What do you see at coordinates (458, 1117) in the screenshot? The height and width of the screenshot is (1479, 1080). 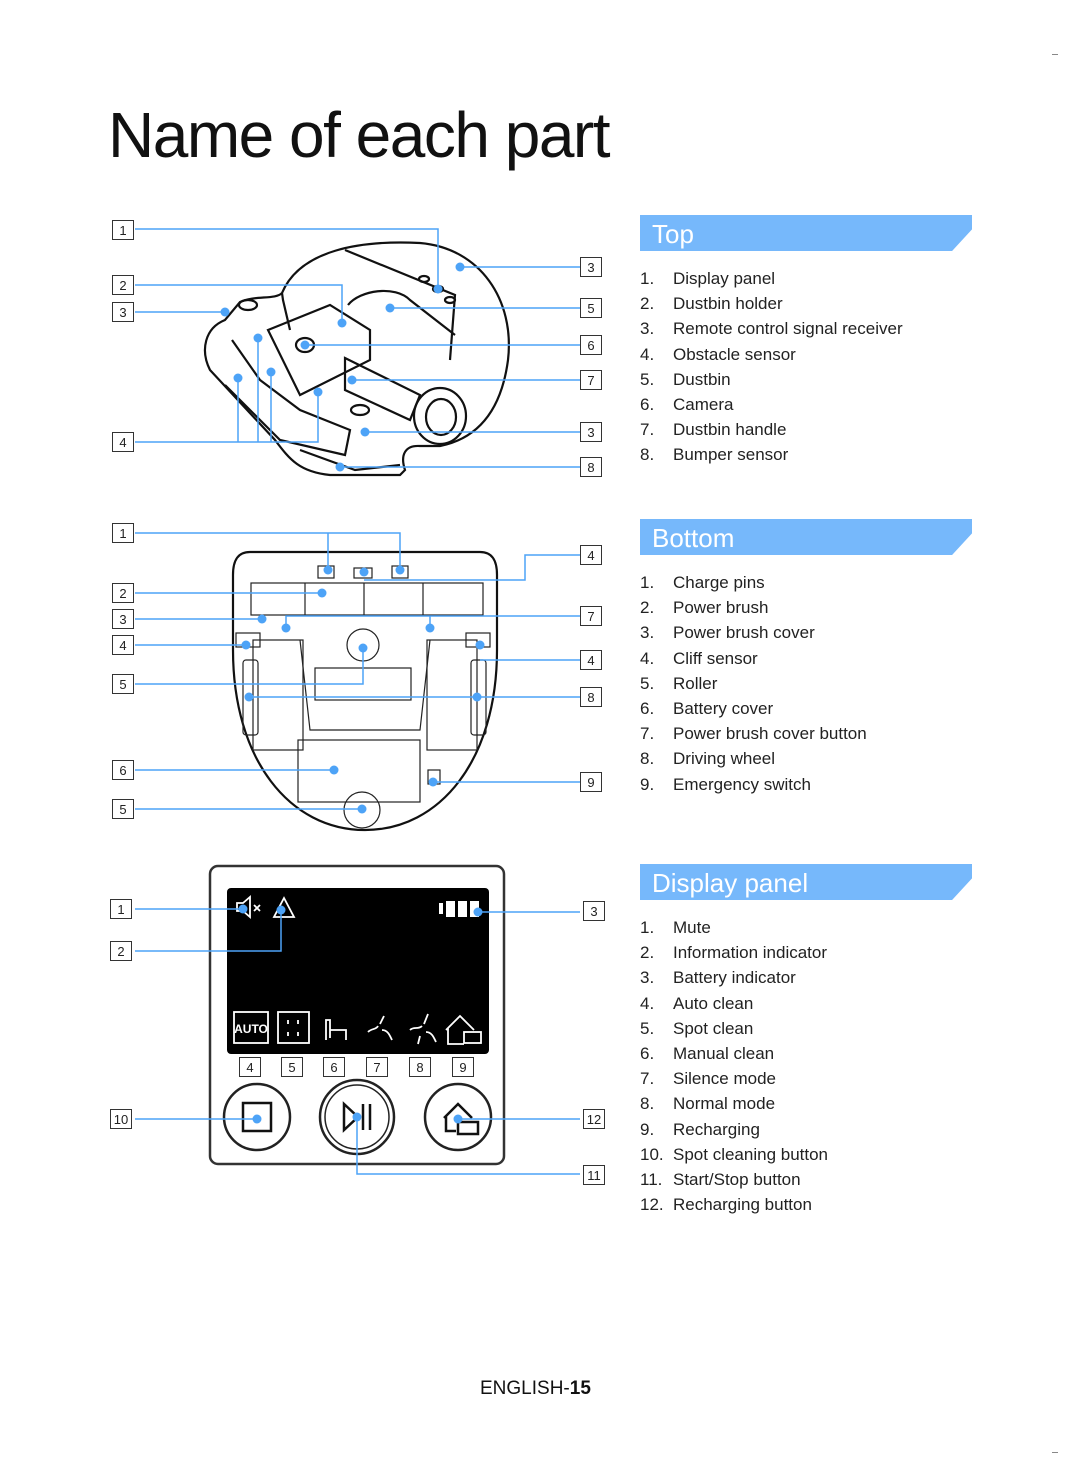 I see `recharging-button` at bounding box center [458, 1117].